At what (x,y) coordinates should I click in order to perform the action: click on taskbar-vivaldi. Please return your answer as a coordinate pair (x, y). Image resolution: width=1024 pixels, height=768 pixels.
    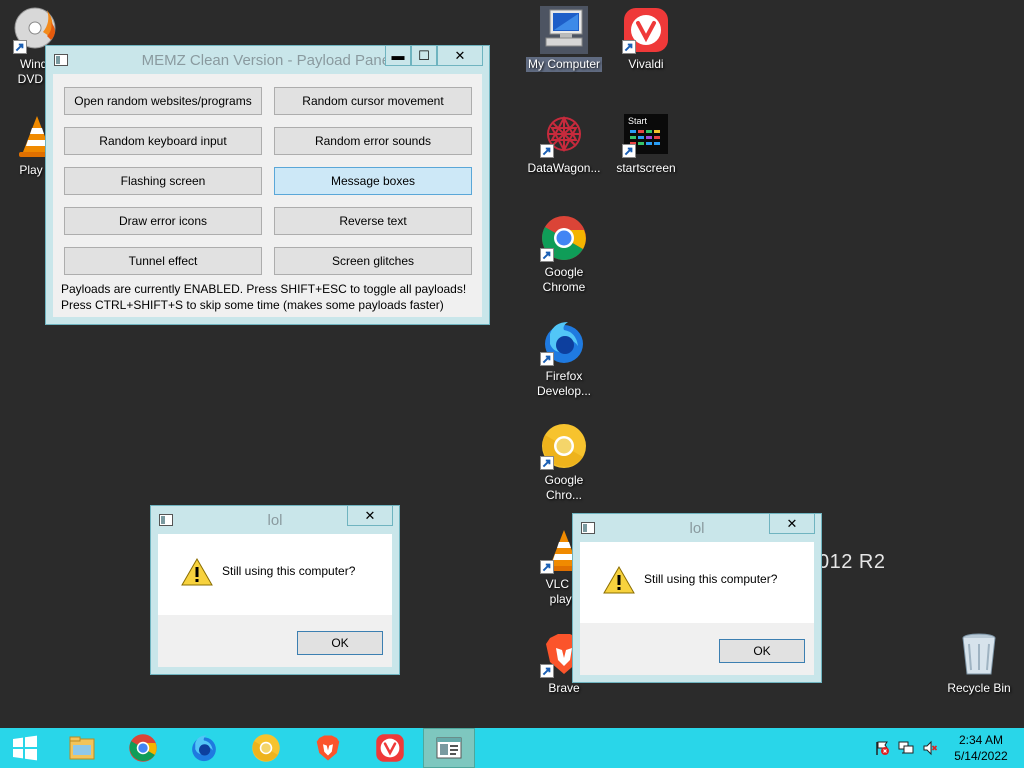
    Looking at the image, I should click on (390, 748).